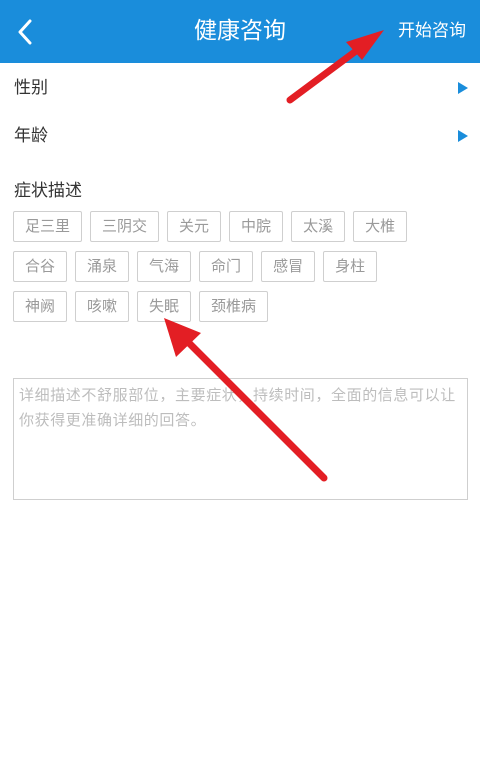 The image size is (480, 758). What do you see at coordinates (102, 266) in the screenshot?
I see `symptom-tag: 涌泉` at bounding box center [102, 266].